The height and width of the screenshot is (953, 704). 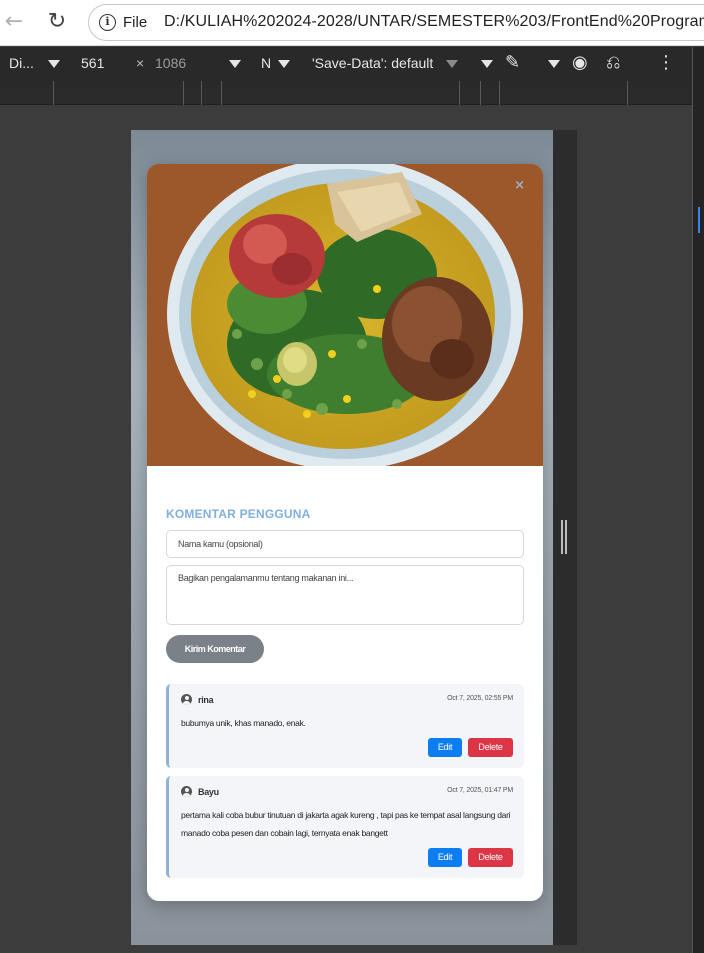 I want to click on rotate-icon: ⎌, so click(x=613, y=62).